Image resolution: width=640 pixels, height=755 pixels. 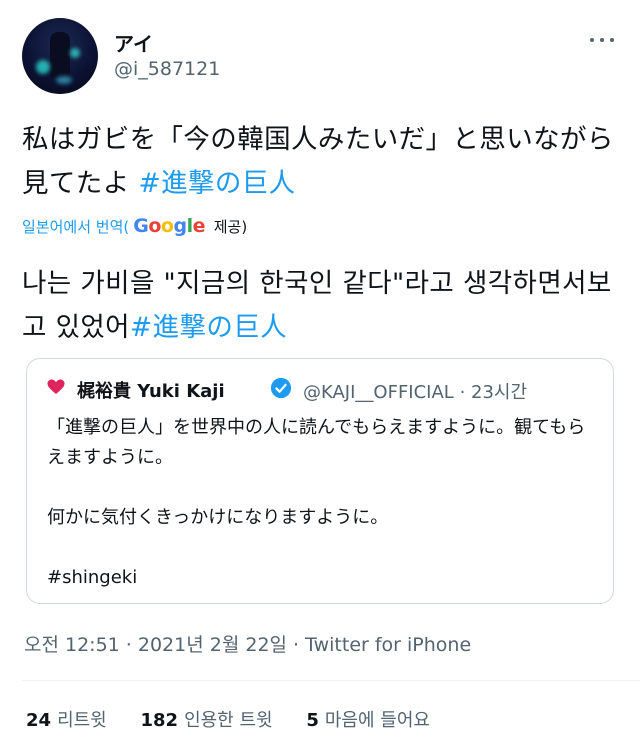 What do you see at coordinates (228, 720) in the screenshot?
I see `quote-label: 인용한 트윗` at bounding box center [228, 720].